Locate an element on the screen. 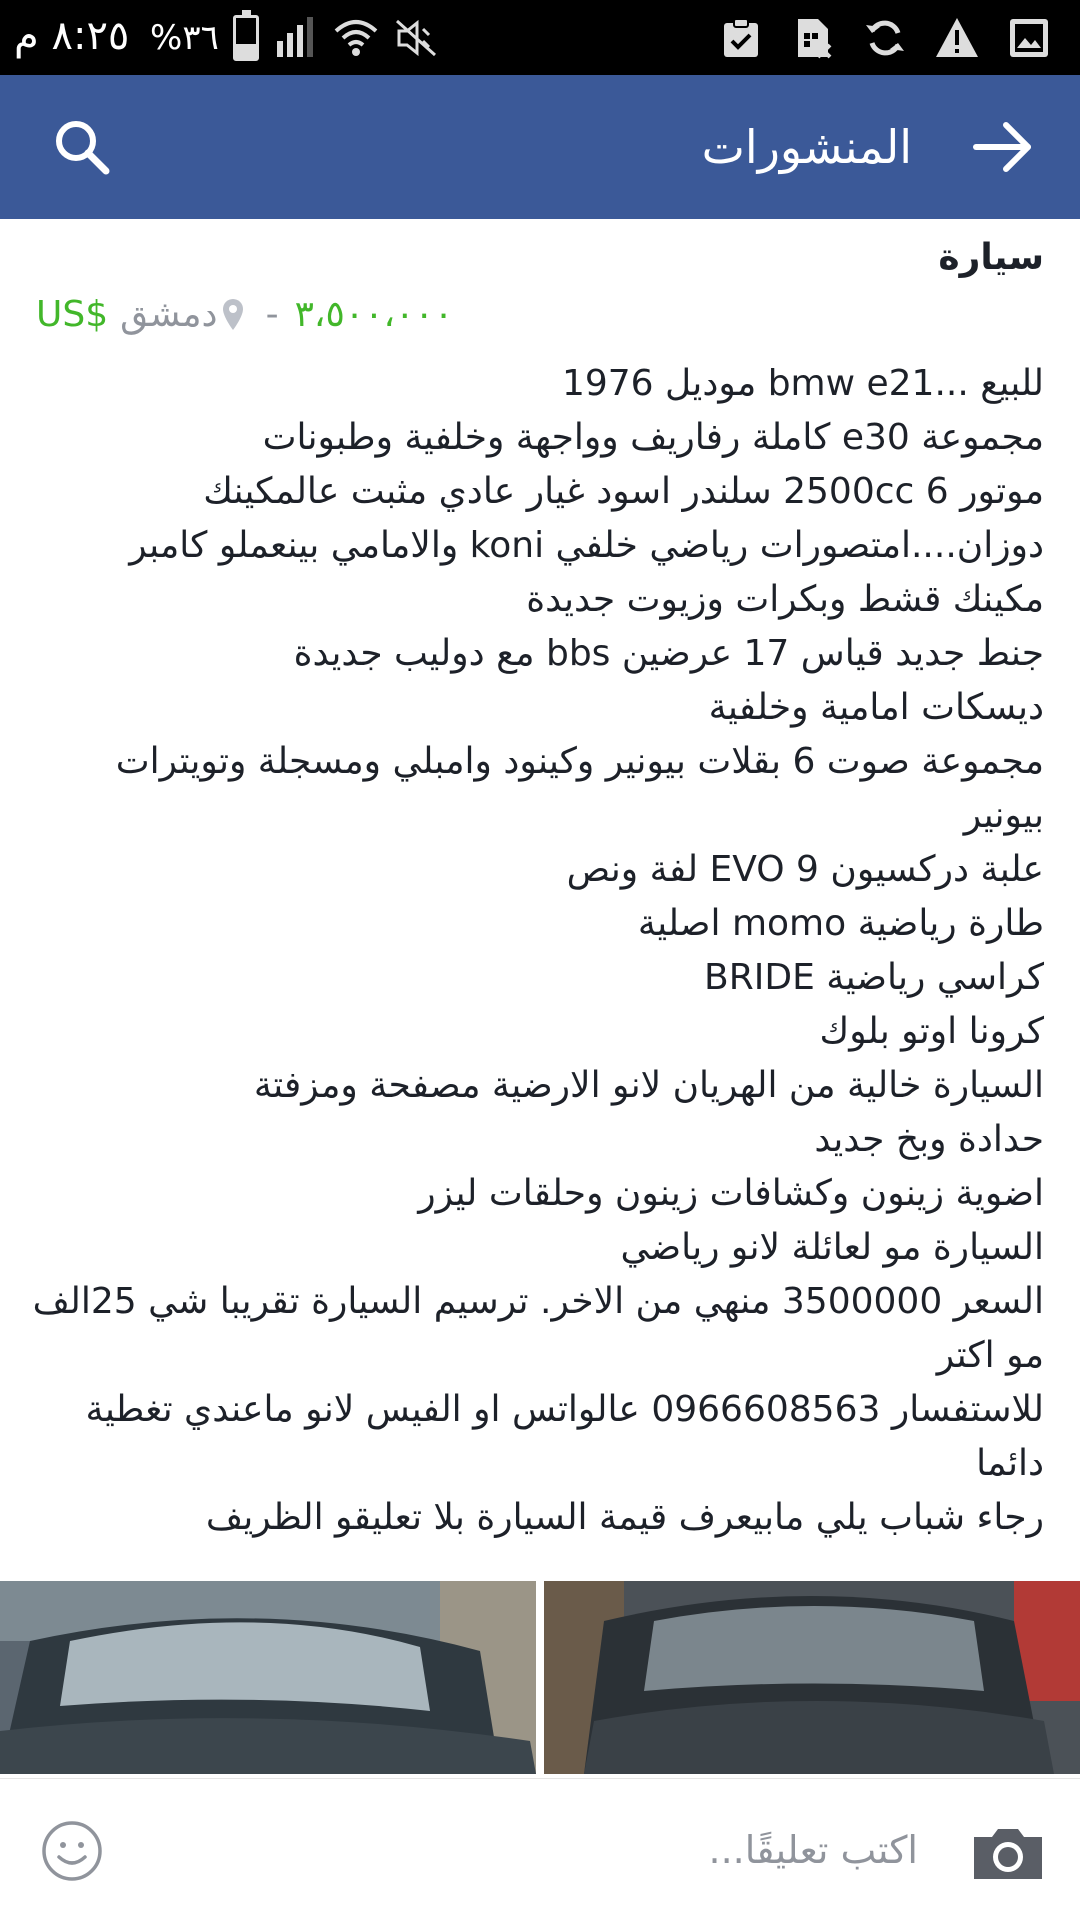  description-line: كراسي رياضية BRIDE is located at coordinates (874, 977).